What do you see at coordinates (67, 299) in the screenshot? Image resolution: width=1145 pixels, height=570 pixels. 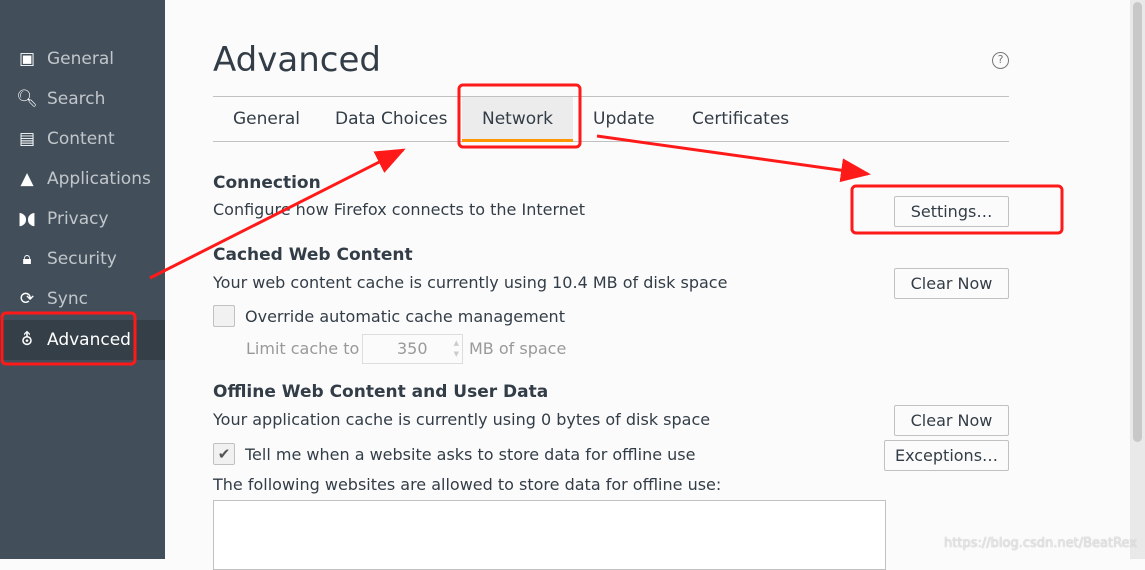 I see `sidebar-item-label: Sync` at bounding box center [67, 299].